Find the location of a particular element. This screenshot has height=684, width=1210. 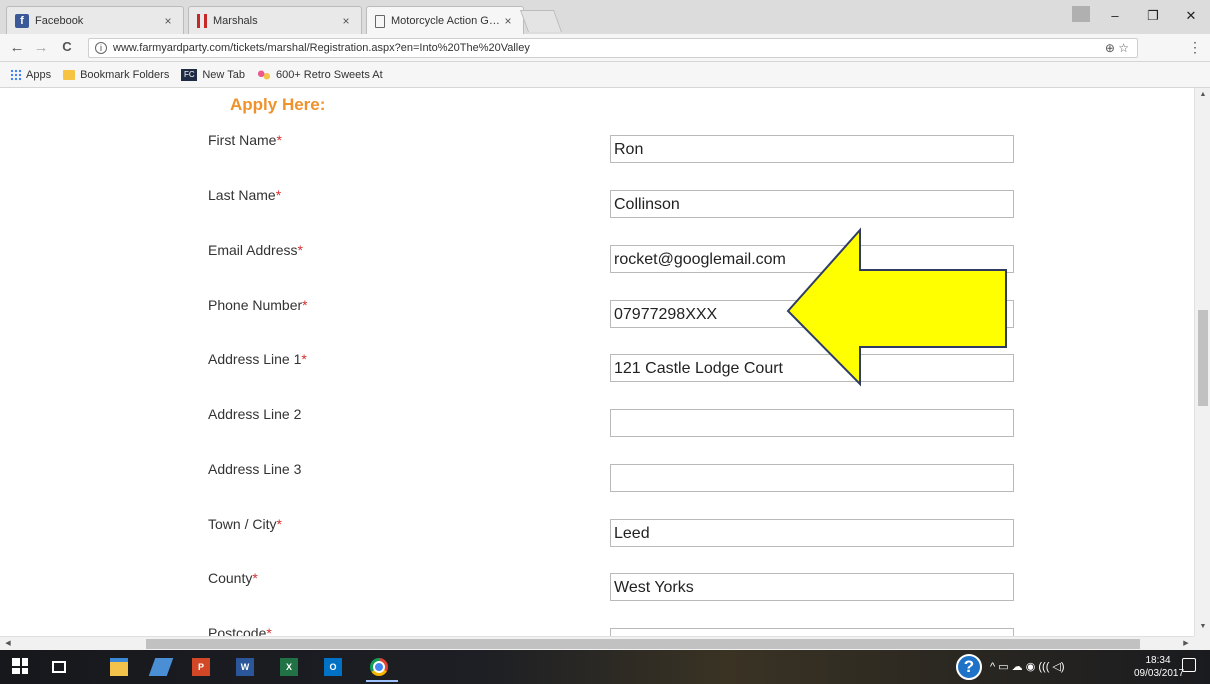

apps-grid-icon is located at coordinates (16, 74).